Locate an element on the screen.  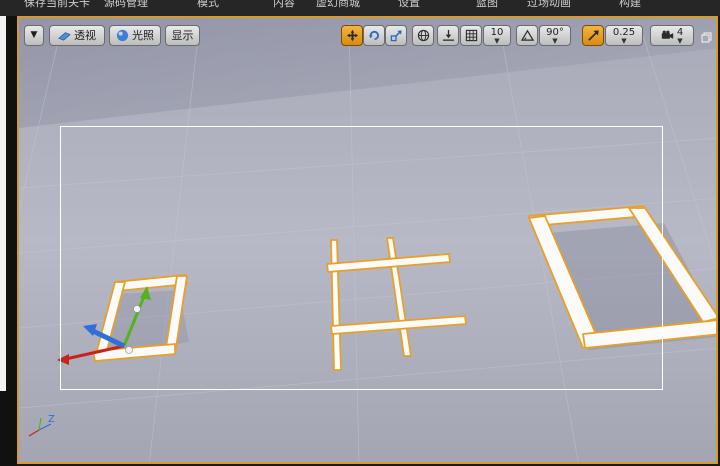
viewport-options-button: ▼ is located at coordinates (34, 35).